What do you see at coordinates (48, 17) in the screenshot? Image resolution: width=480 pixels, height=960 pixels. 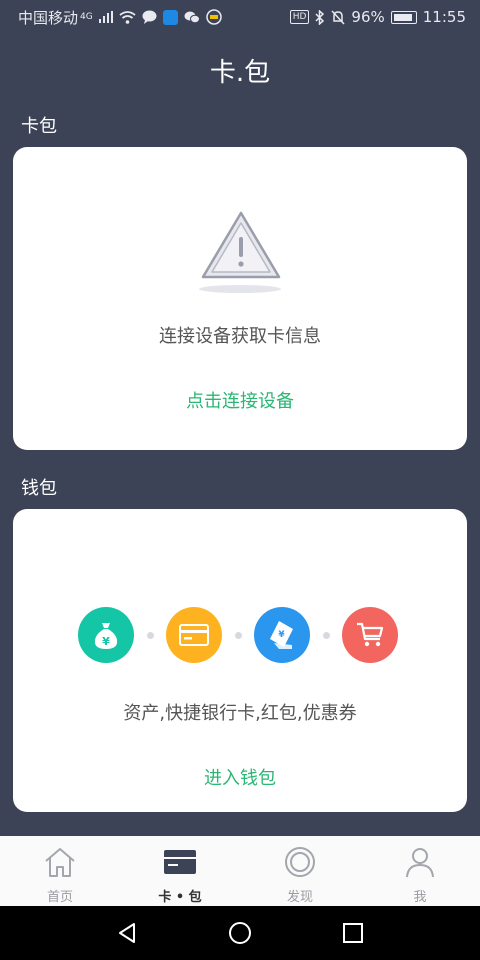 I see `carrier-name: 中国移动` at bounding box center [48, 17].